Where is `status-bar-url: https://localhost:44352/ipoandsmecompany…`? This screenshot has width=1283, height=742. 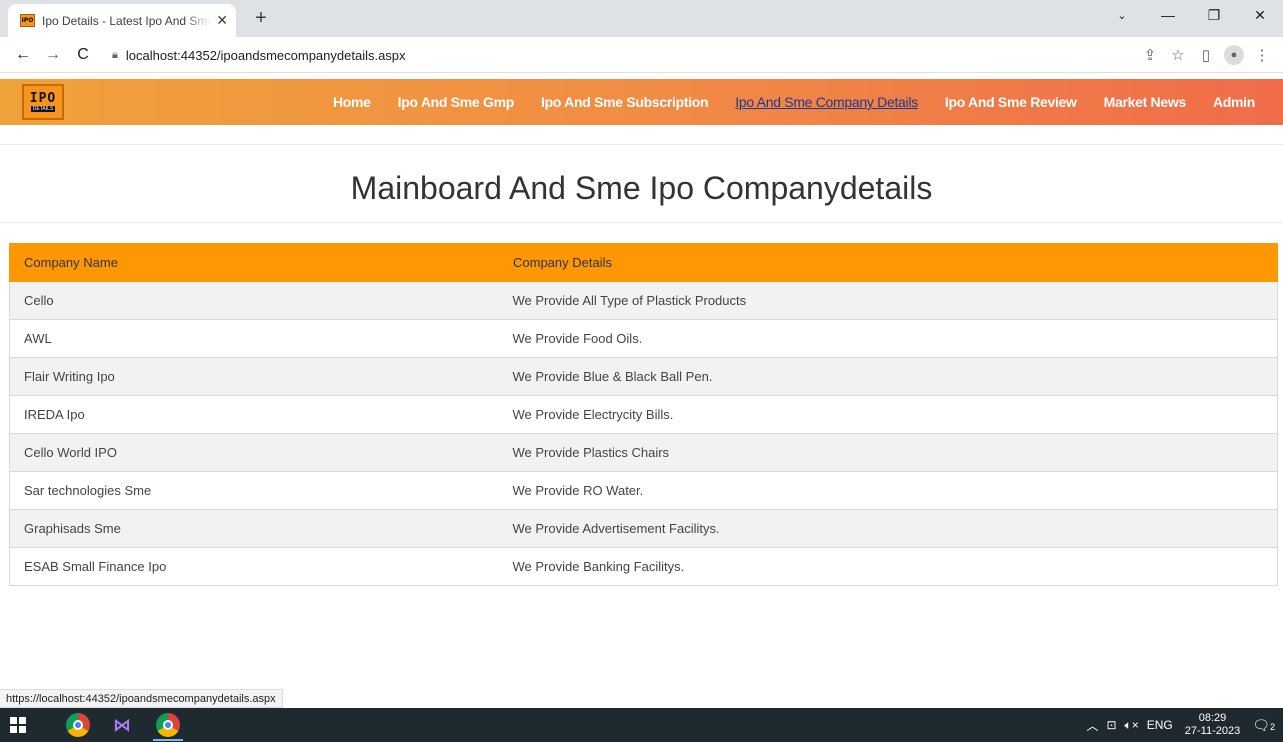 status-bar-url: https://localhost:44352/ipoandsmecompany… is located at coordinates (141, 698).